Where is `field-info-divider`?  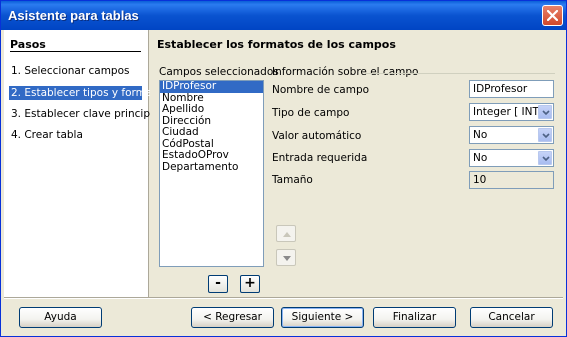 field-info-divider is located at coordinates (460, 73).